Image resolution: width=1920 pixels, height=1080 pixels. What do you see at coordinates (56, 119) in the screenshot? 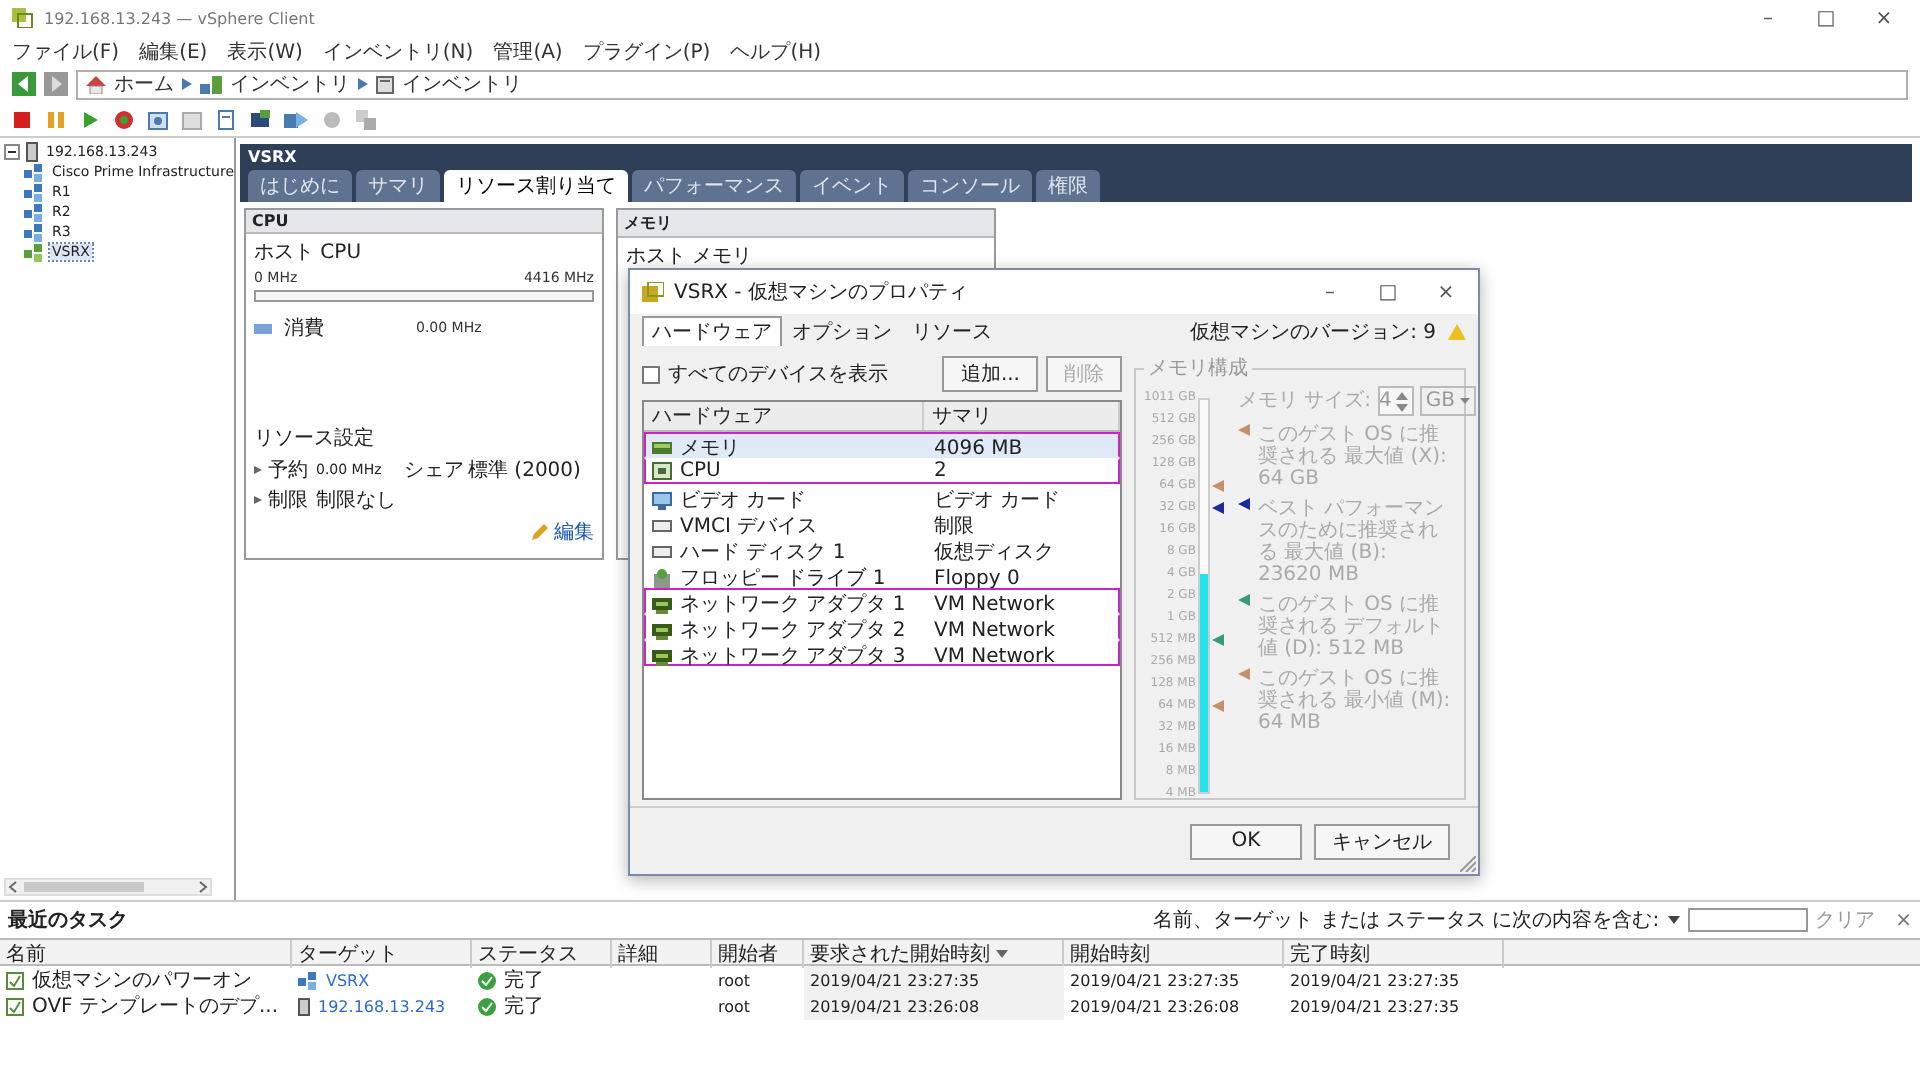
I see `pause-icon` at bounding box center [56, 119].